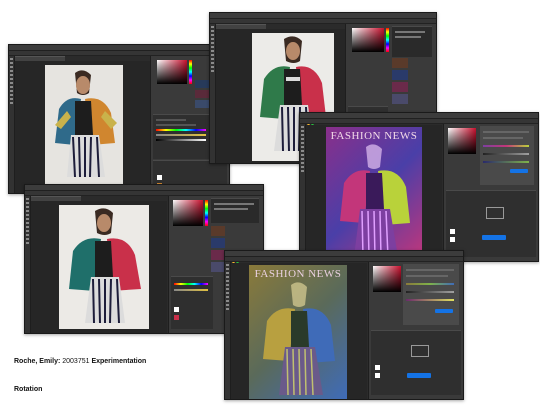 This screenshot has width=540, height=405. What do you see at coordinates (119, 361) in the screenshot?
I see `project-title: Experimentation` at bounding box center [119, 361].